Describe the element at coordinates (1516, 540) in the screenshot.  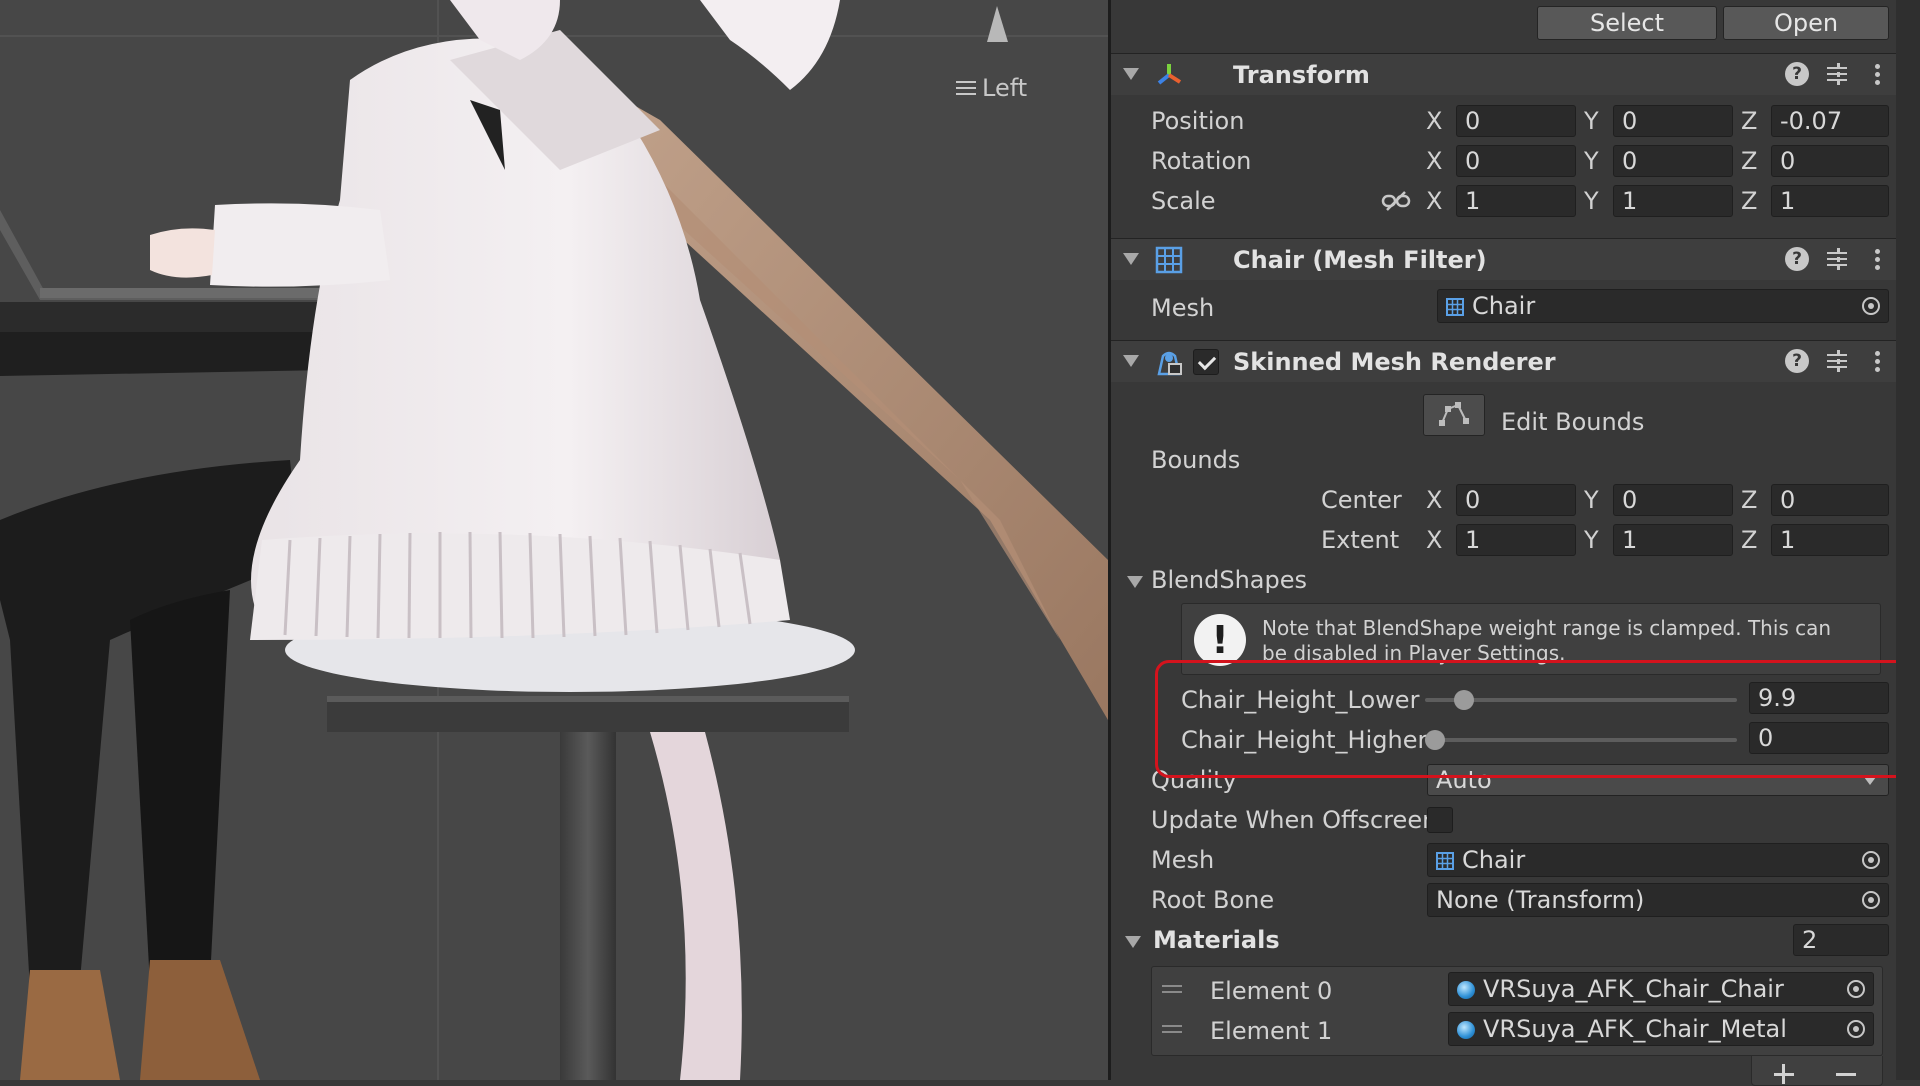
I see `bounds-extent-x-field: 1` at that location.